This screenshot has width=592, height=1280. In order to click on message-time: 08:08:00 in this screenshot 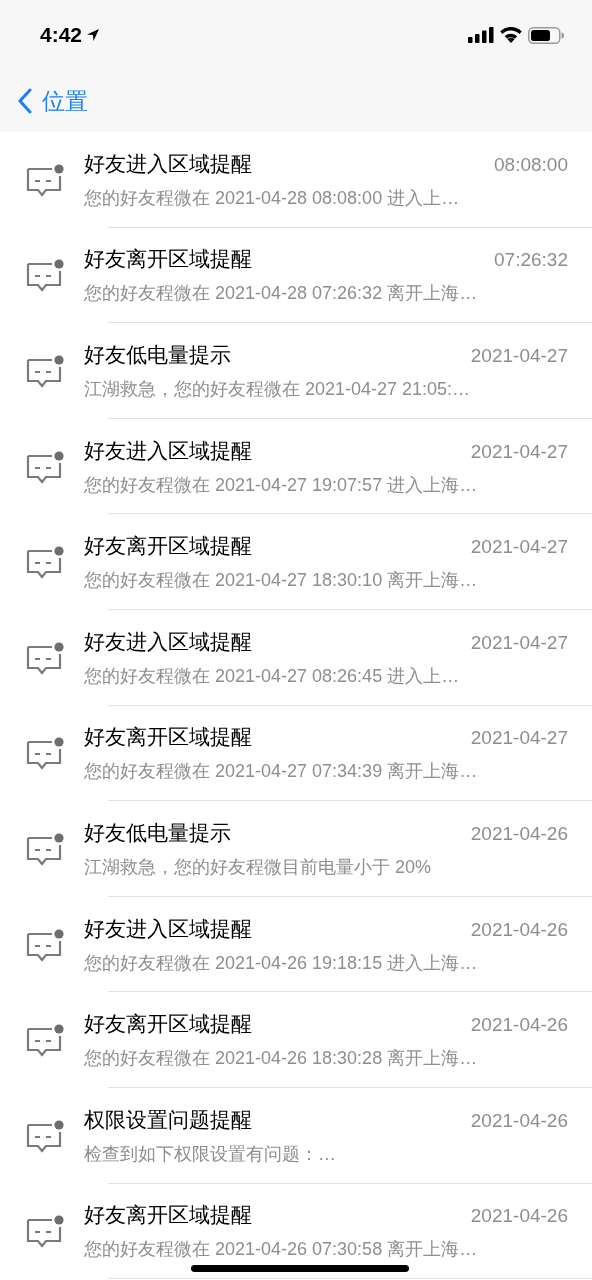, I will do `click(531, 164)`.